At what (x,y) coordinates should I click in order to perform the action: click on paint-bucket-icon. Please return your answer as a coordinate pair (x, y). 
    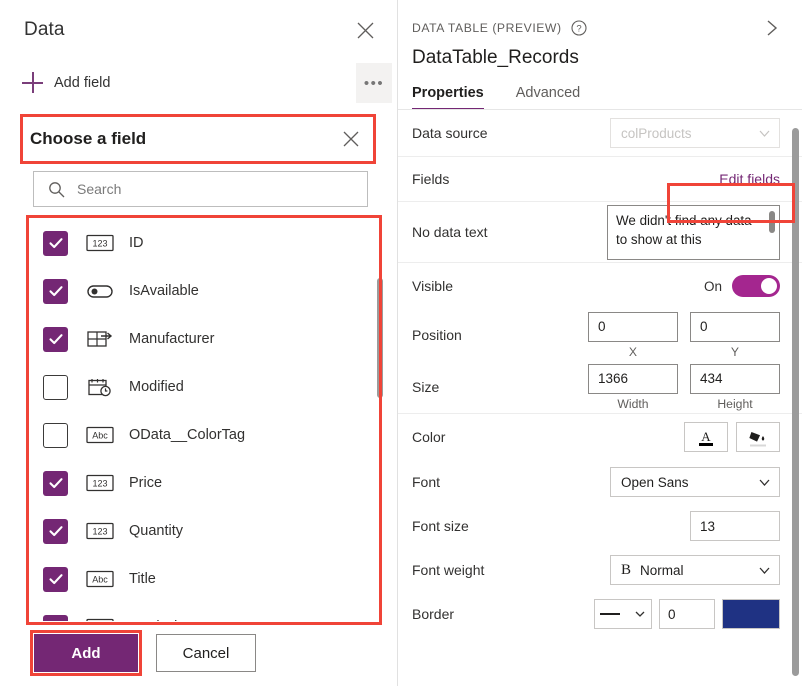
    Looking at the image, I should click on (758, 437).